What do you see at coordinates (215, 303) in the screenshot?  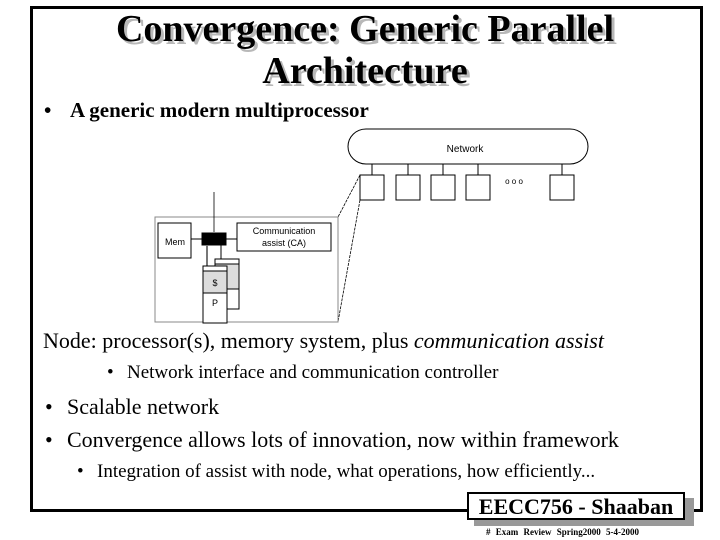 I see `processor-label: P` at bounding box center [215, 303].